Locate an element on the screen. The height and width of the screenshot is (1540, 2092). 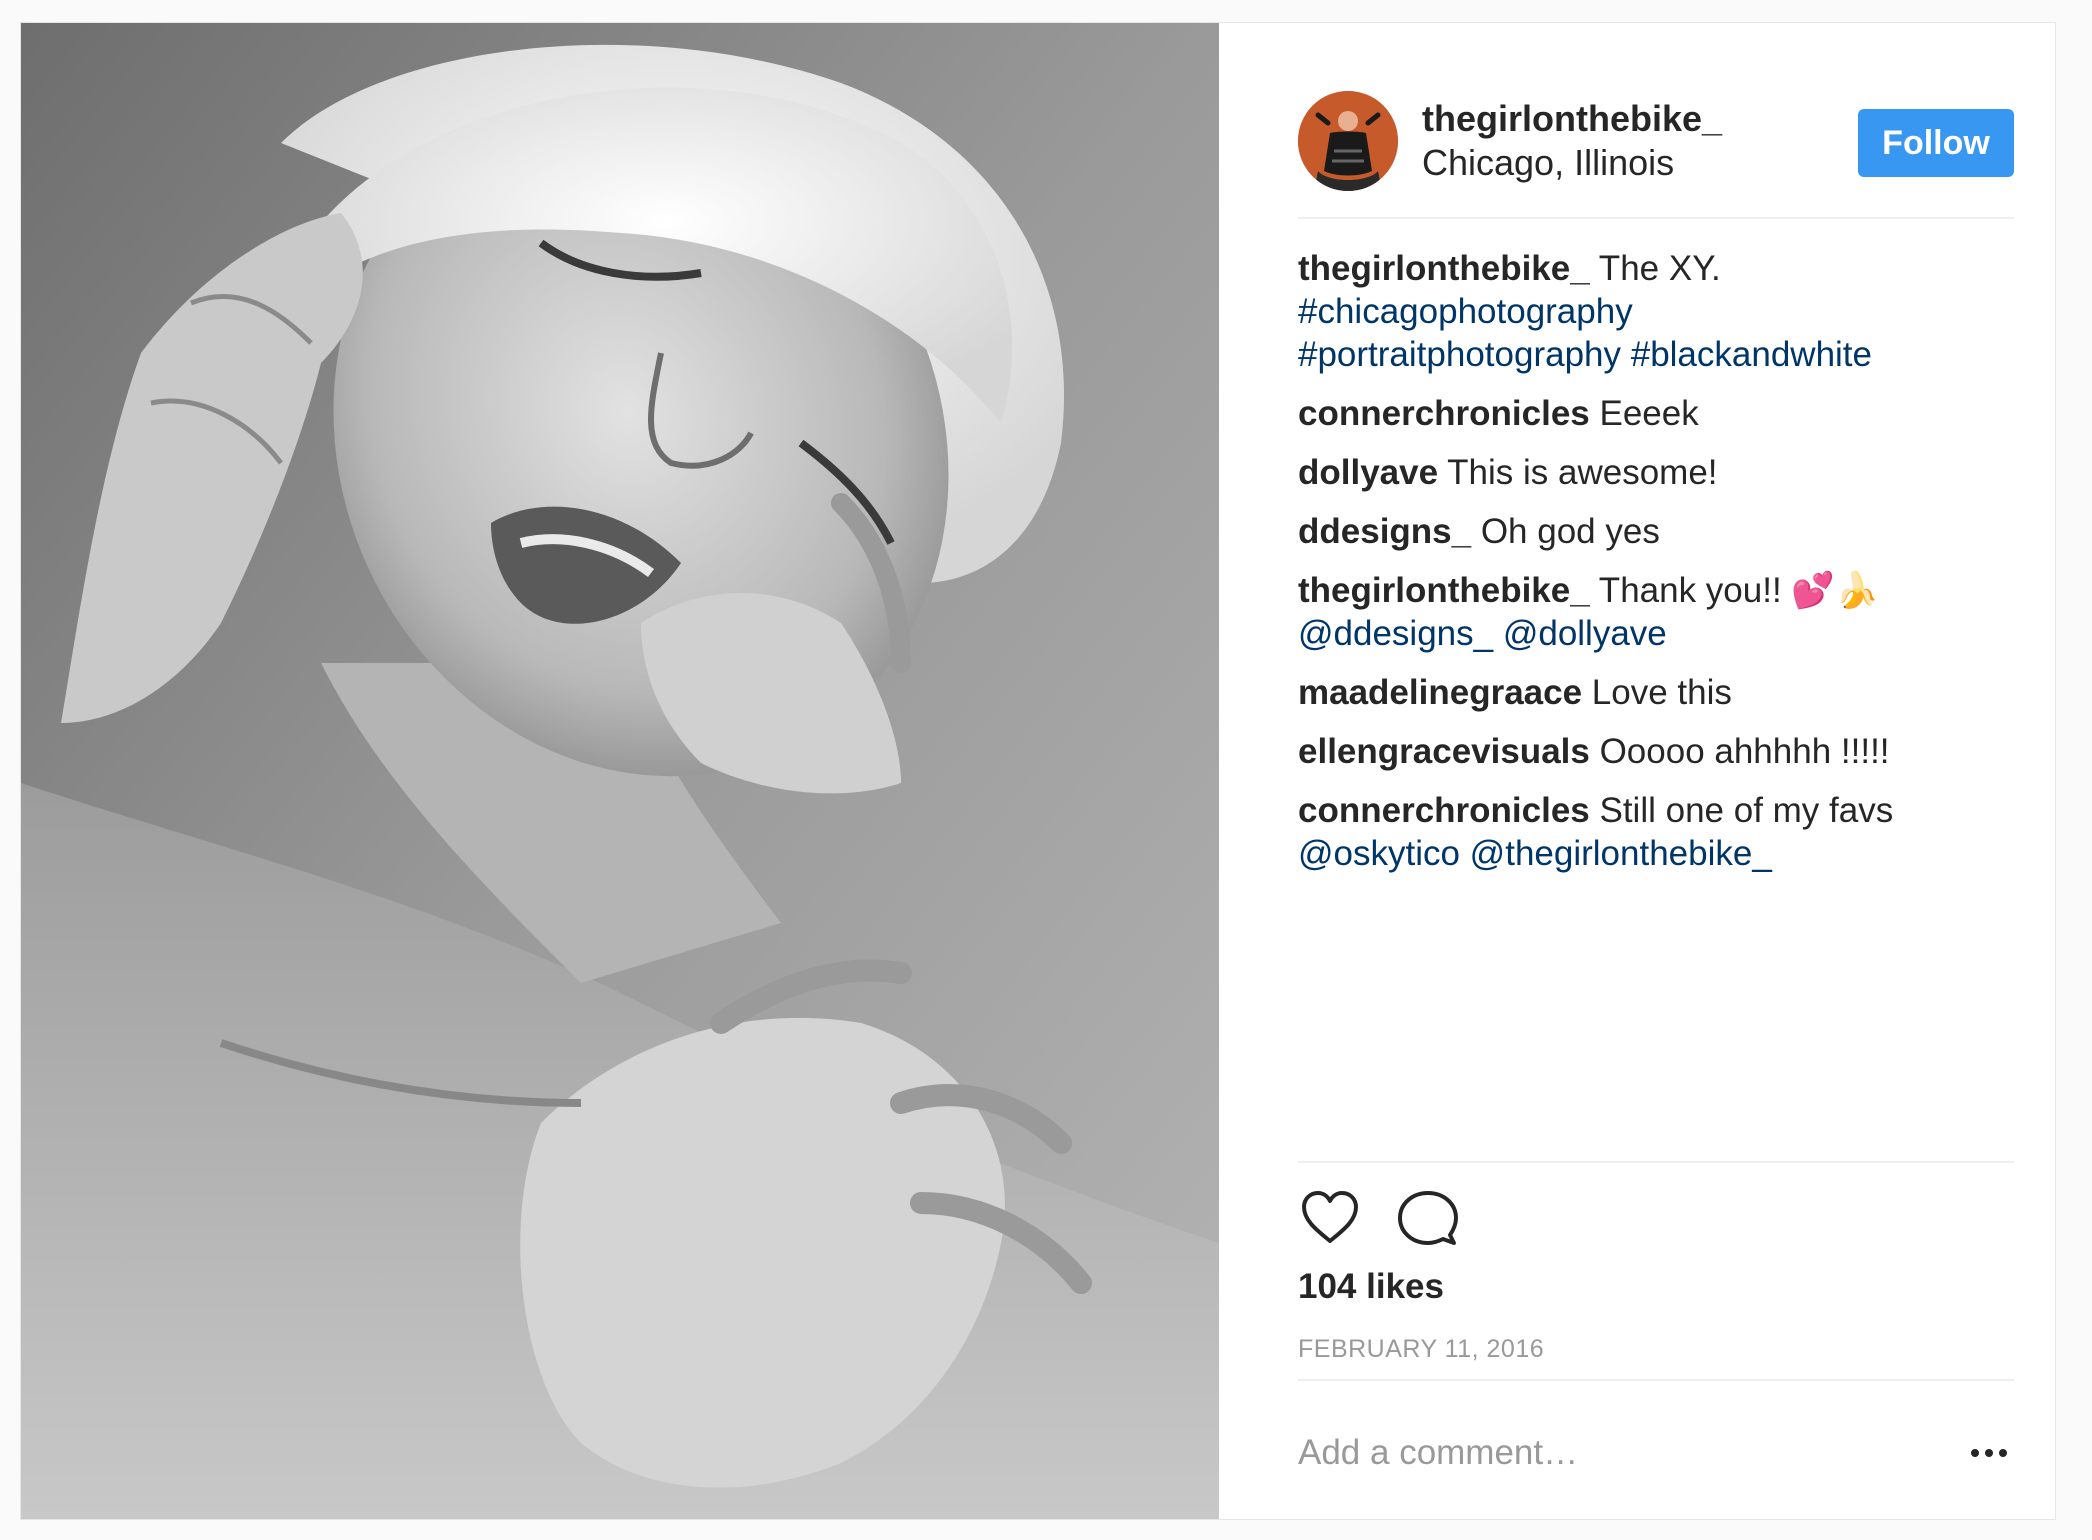
comment-author: ddesigns_ is located at coordinates (1384, 531).